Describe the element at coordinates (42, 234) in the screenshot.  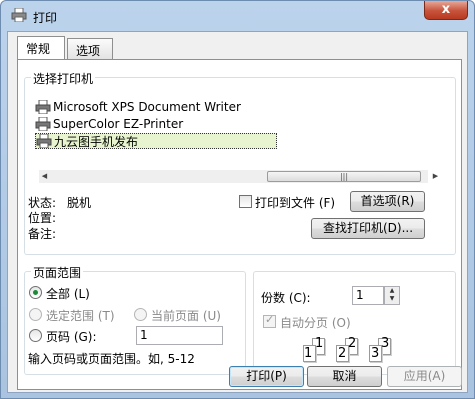
I see `comment-label: 备注:` at that location.